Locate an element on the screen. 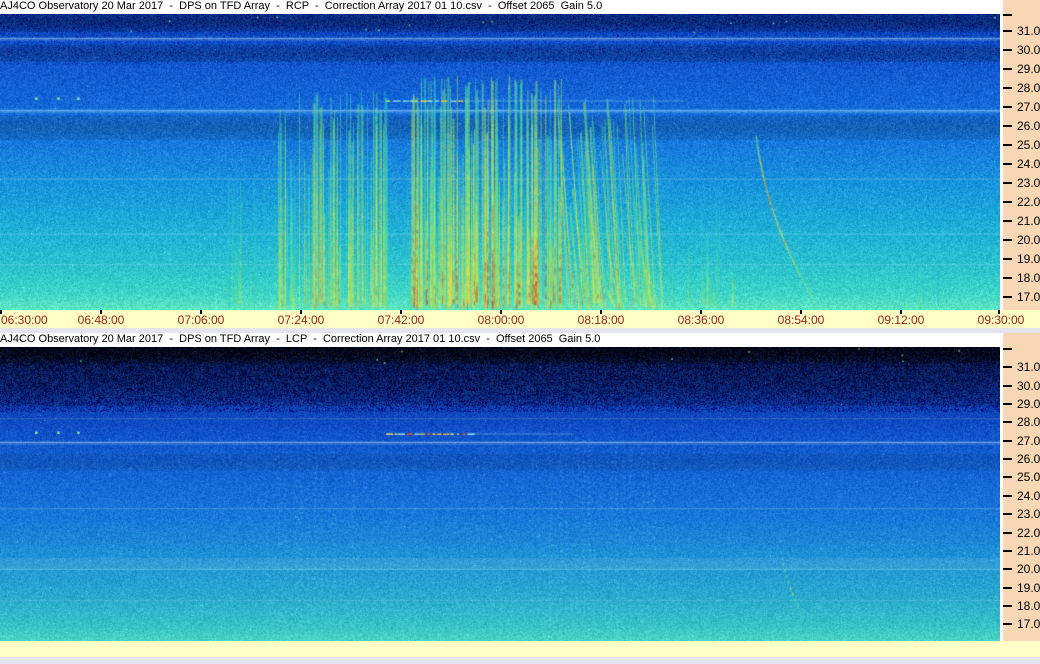 This screenshot has height=664, width=1040. time-tick-label: 08:18:00 is located at coordinates (601, 320).